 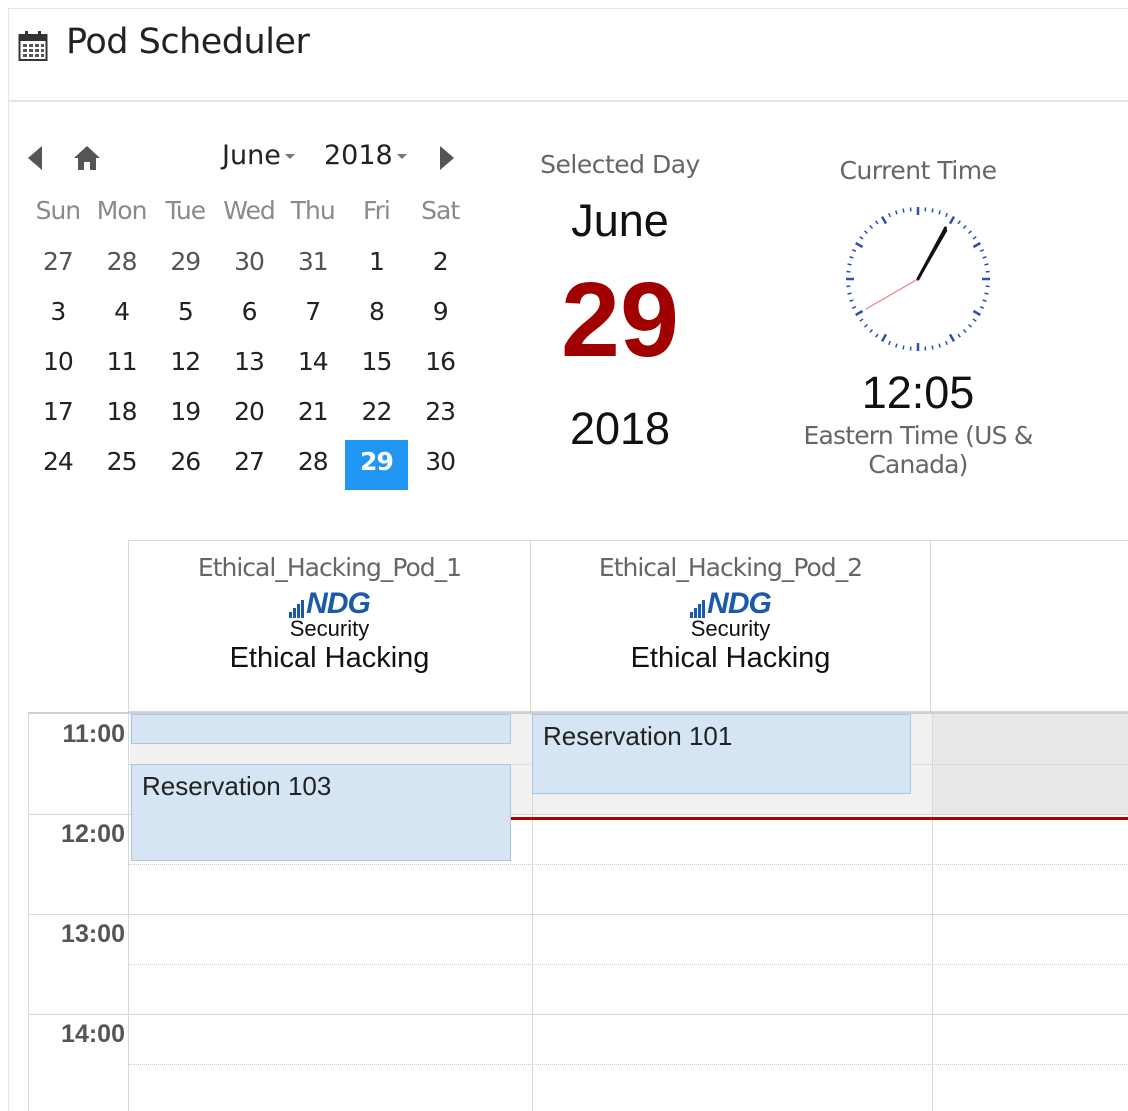 I want to click on calendar-day: 14, so click(x=313, y=365).